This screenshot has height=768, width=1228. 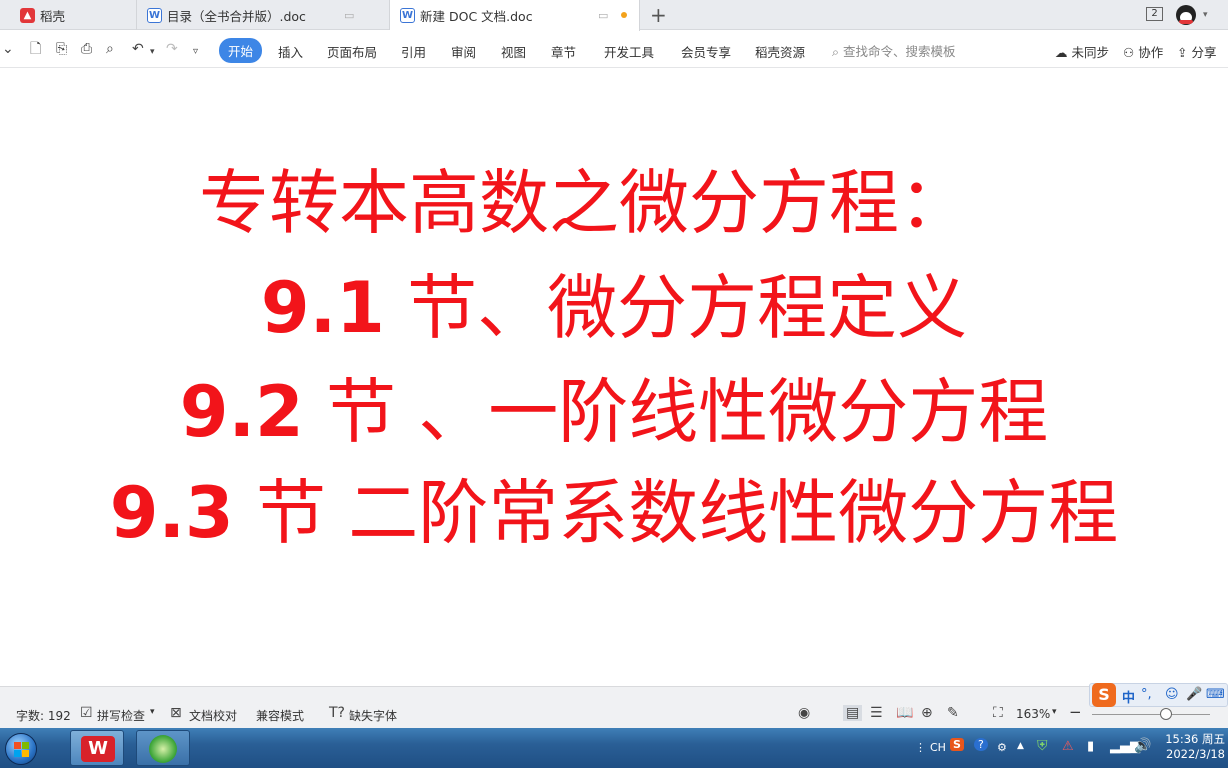 I want to click on ime-lang-mode: 中, so click(x=1128, y=696).